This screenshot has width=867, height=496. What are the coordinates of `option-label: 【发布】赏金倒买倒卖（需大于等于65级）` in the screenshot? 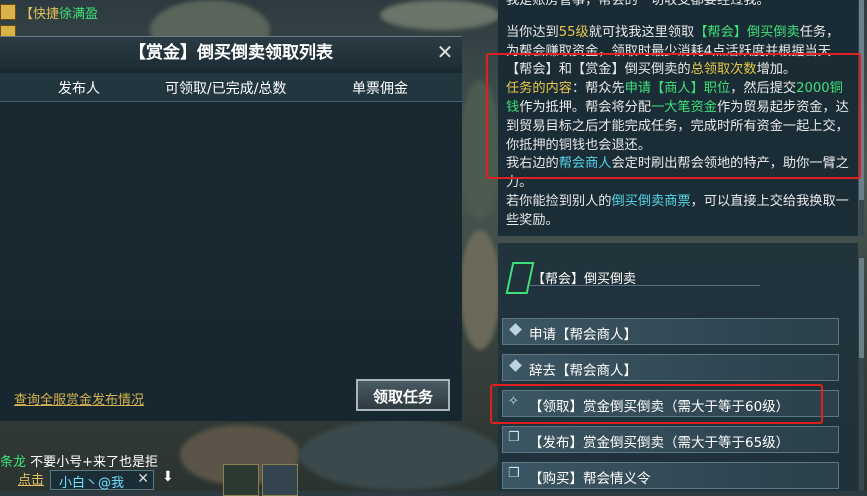 It's located at (659, 443).